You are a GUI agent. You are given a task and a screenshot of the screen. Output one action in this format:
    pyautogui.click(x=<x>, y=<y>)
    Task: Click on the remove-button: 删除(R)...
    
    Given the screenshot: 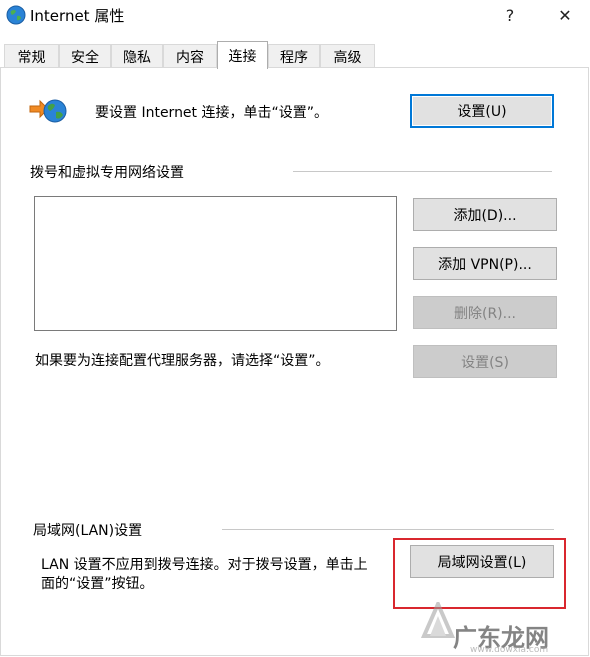 What is the action you would take?
    pyautogui.click(x=485, y=312)
    